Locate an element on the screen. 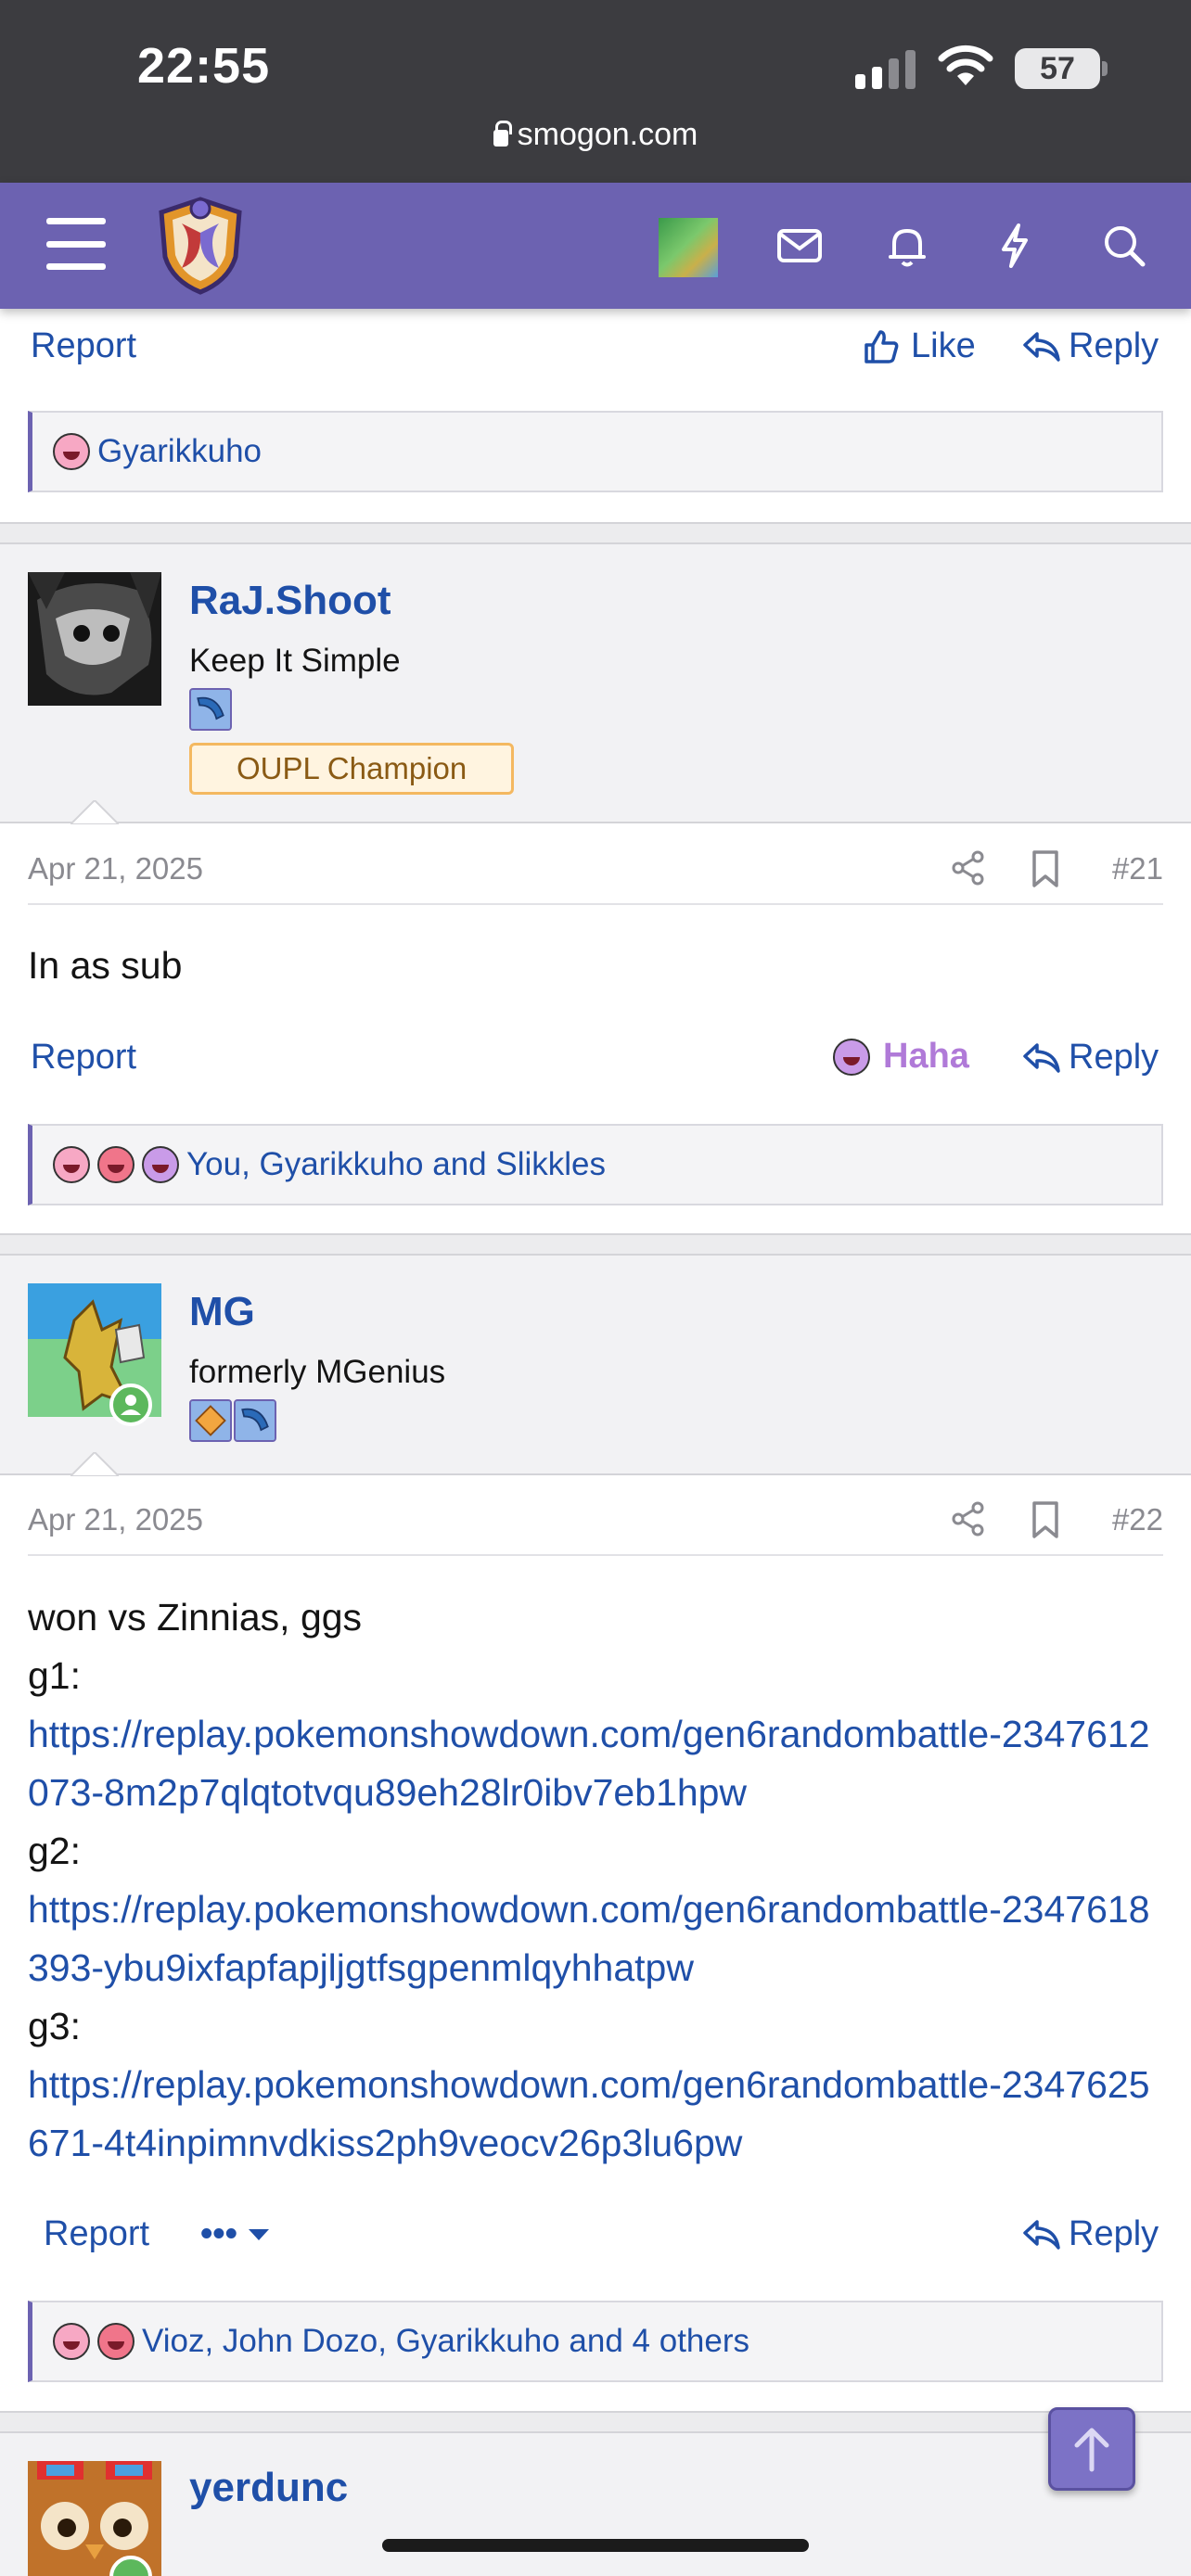 This screenshot has width=1191, height=2576. username: yerdunc is located at coordinates (268, 2488).